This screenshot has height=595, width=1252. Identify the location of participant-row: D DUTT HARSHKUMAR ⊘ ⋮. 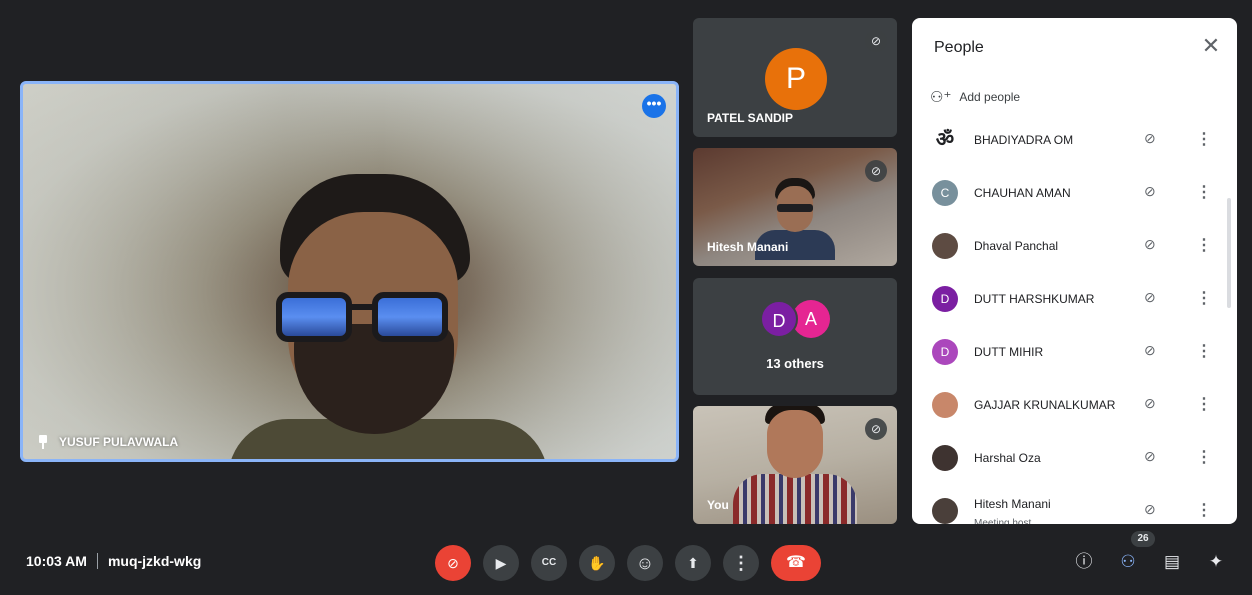
(1074, 299).